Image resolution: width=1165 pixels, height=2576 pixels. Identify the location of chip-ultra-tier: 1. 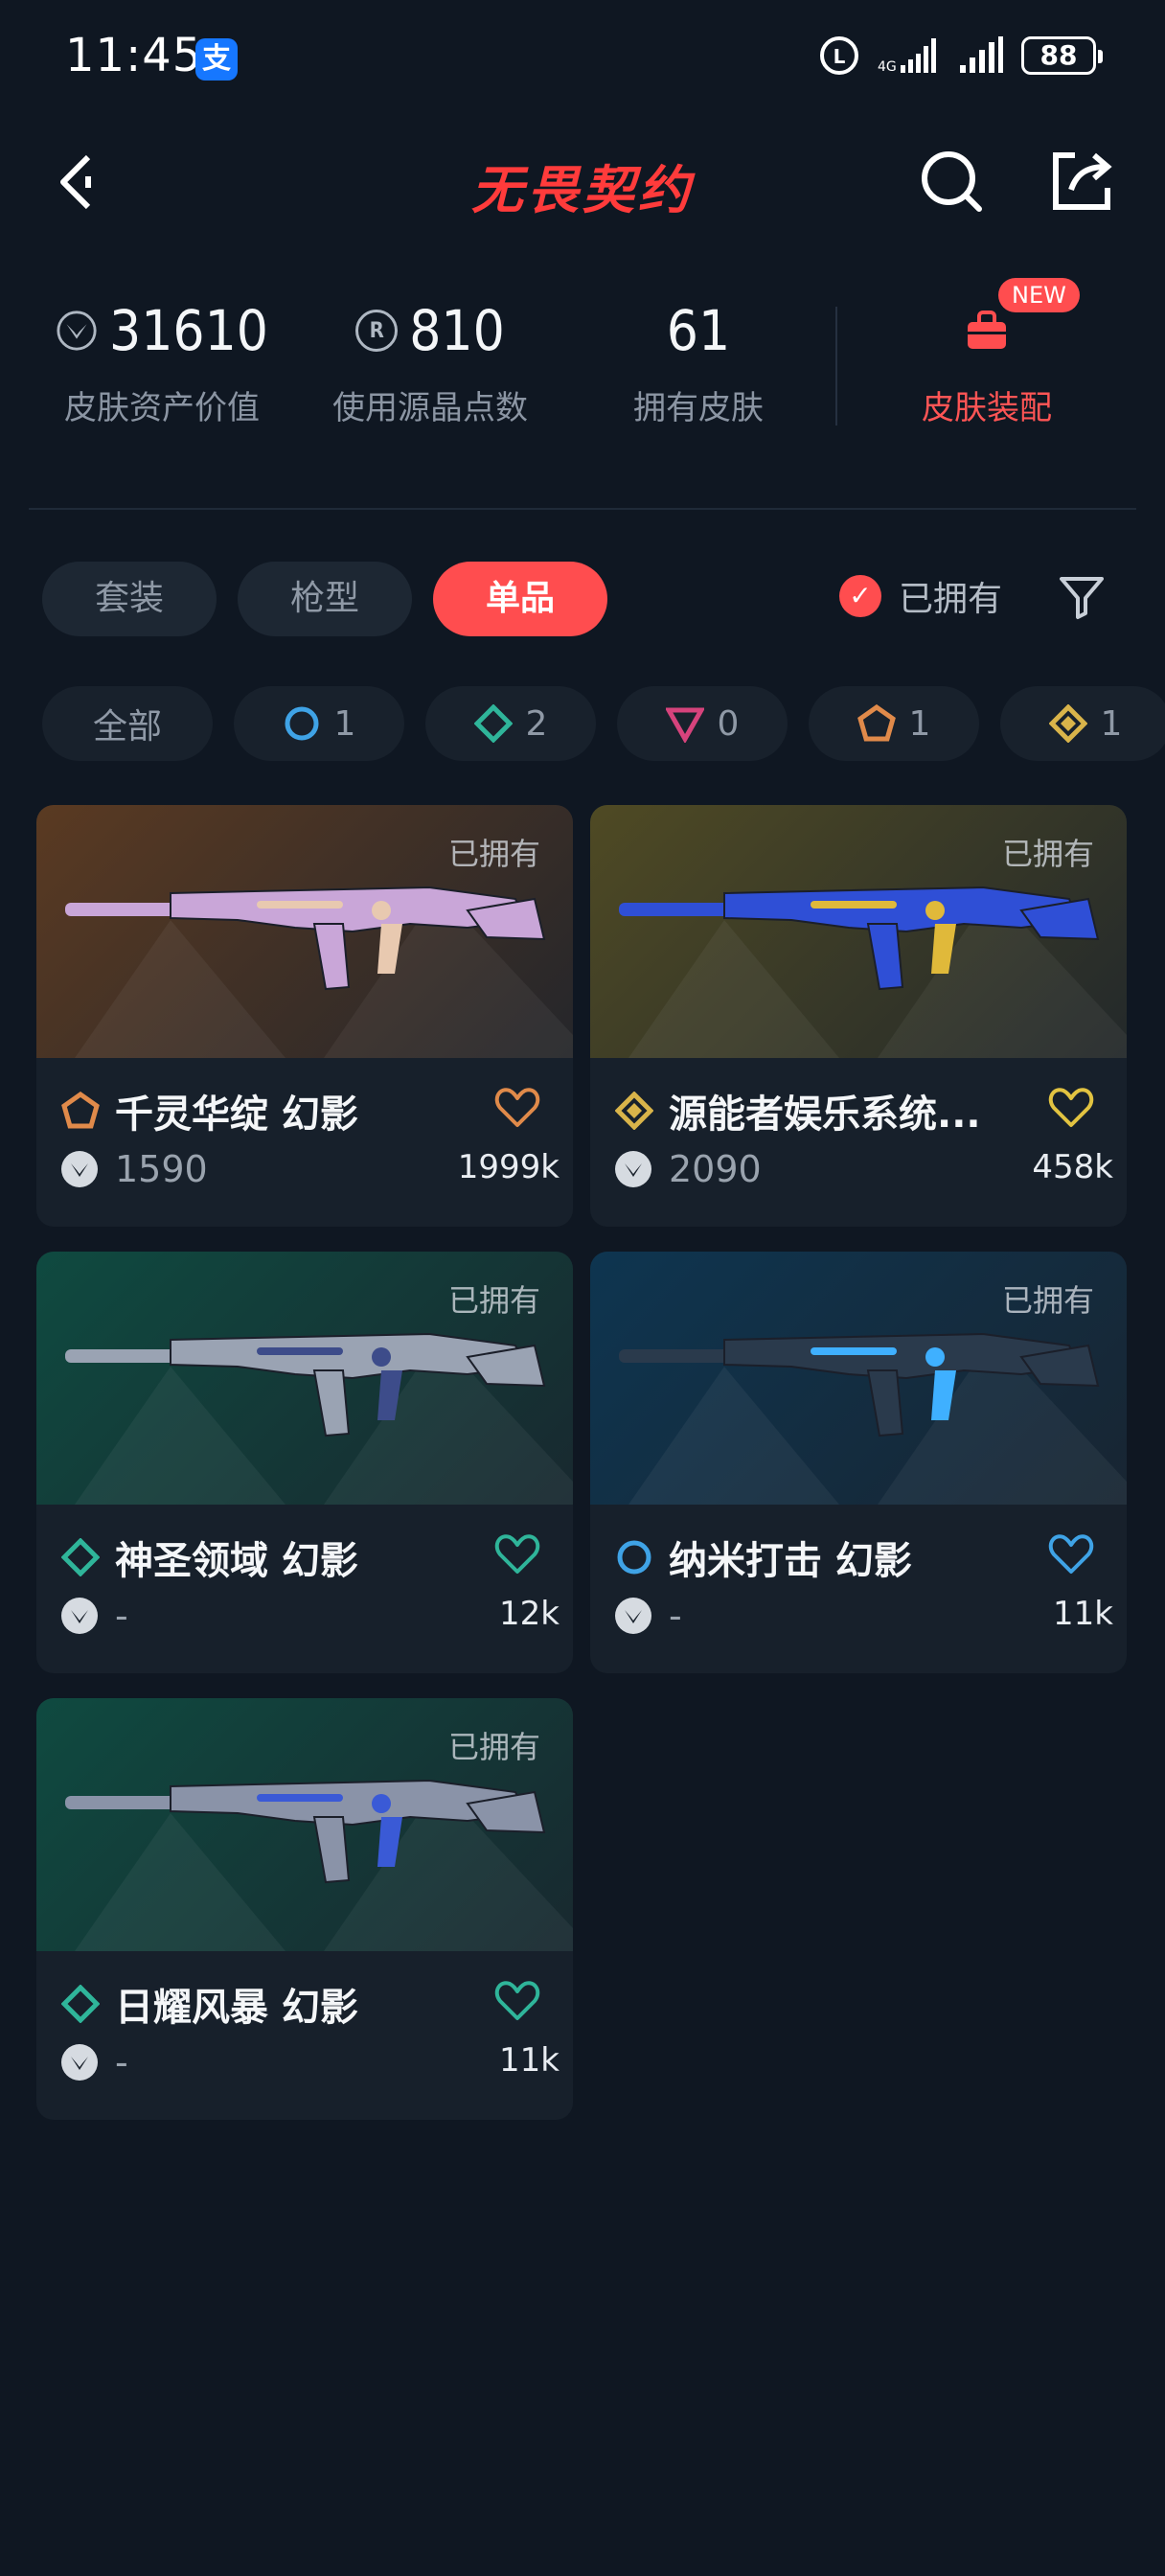
(1082, 723).